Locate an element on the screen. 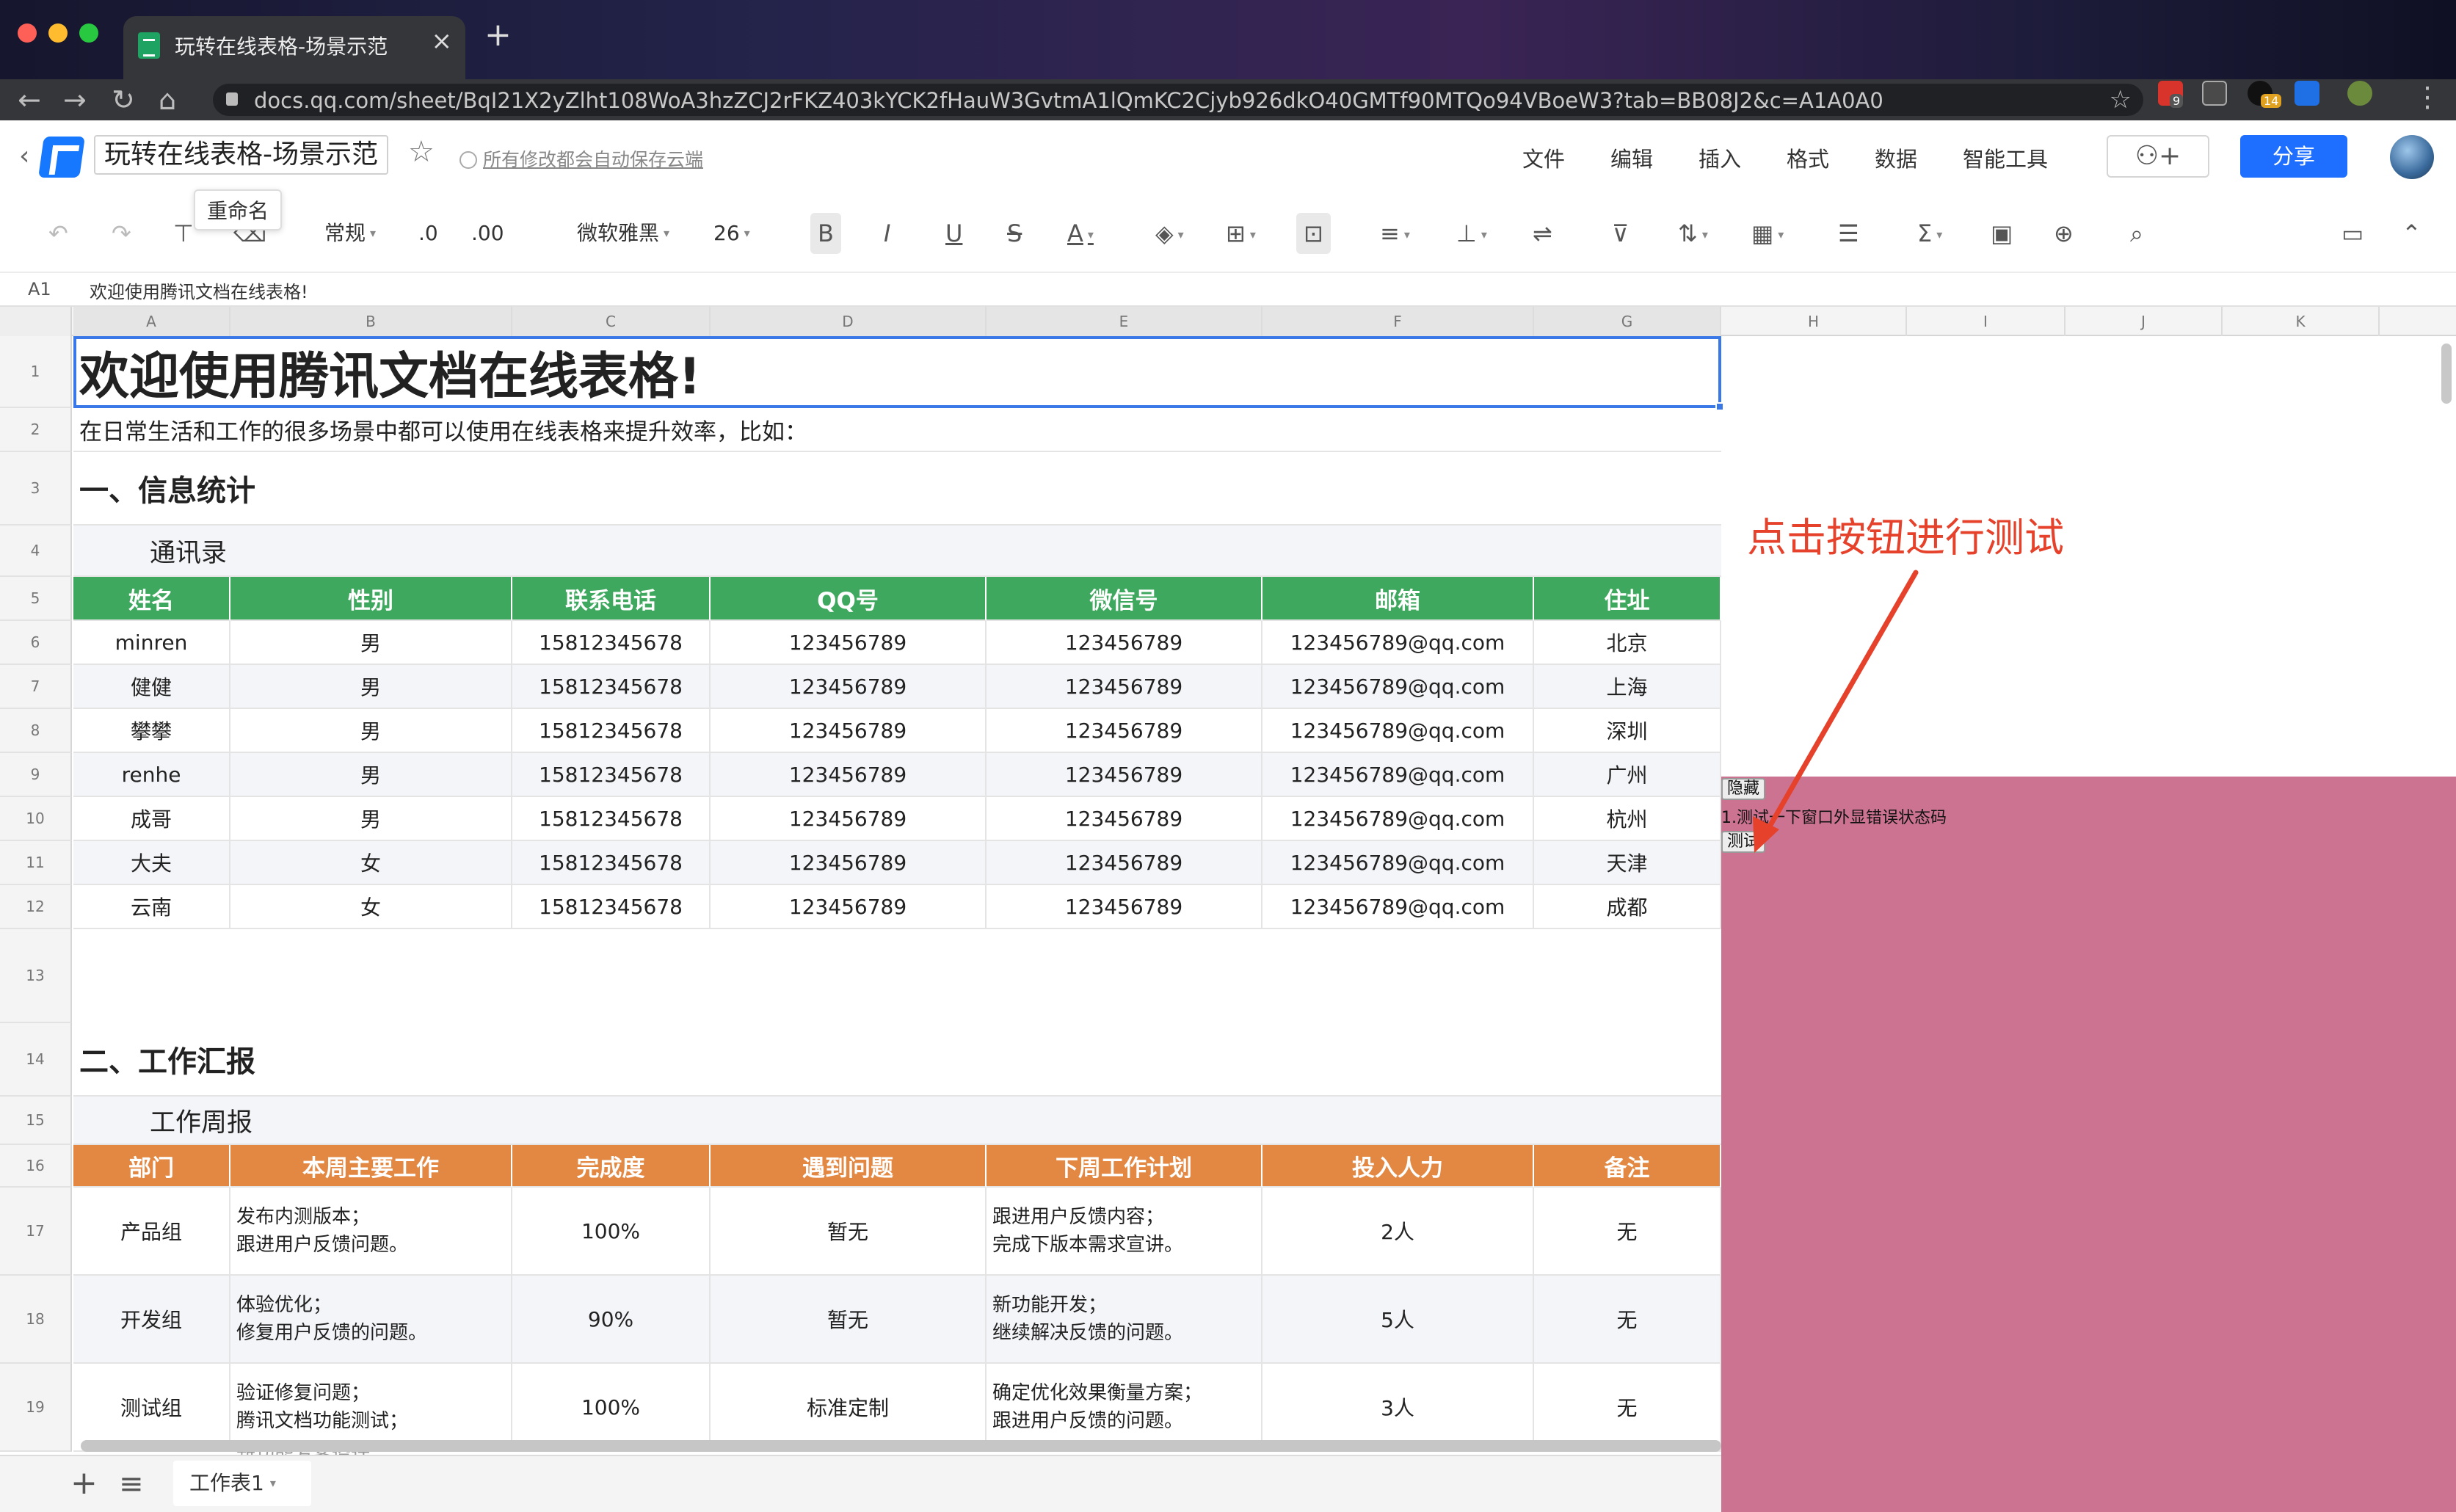  row-header: 4 is located at coordinates (36, 551).